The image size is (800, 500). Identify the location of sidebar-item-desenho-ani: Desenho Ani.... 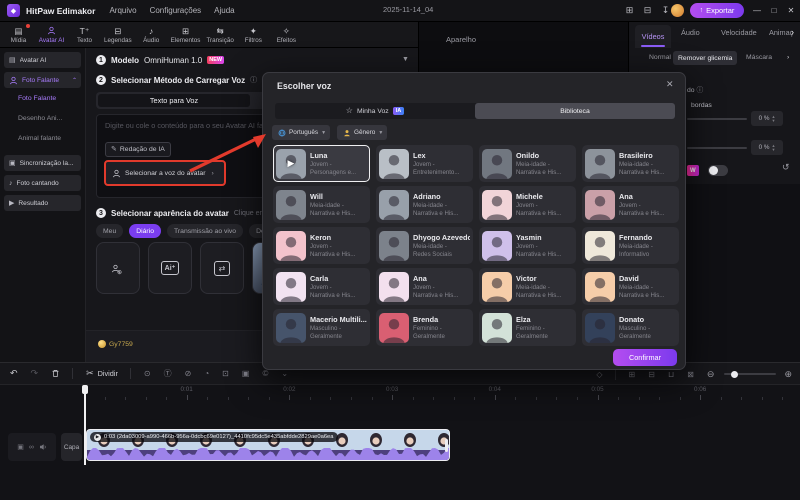
(40, 118).